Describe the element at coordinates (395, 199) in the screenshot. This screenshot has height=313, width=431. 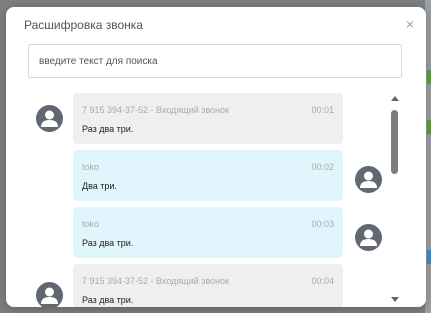
I see `scrollbar` at that location.